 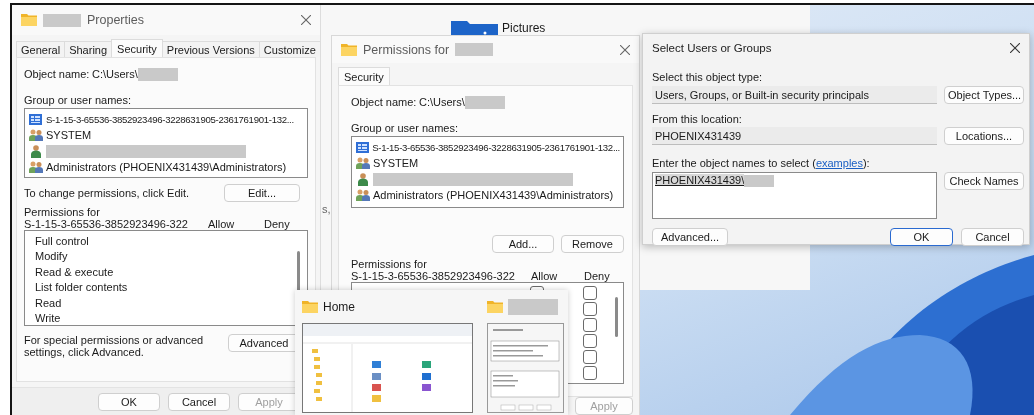 I want to click on tab: Previous Versions, so click(x=210, y=49).